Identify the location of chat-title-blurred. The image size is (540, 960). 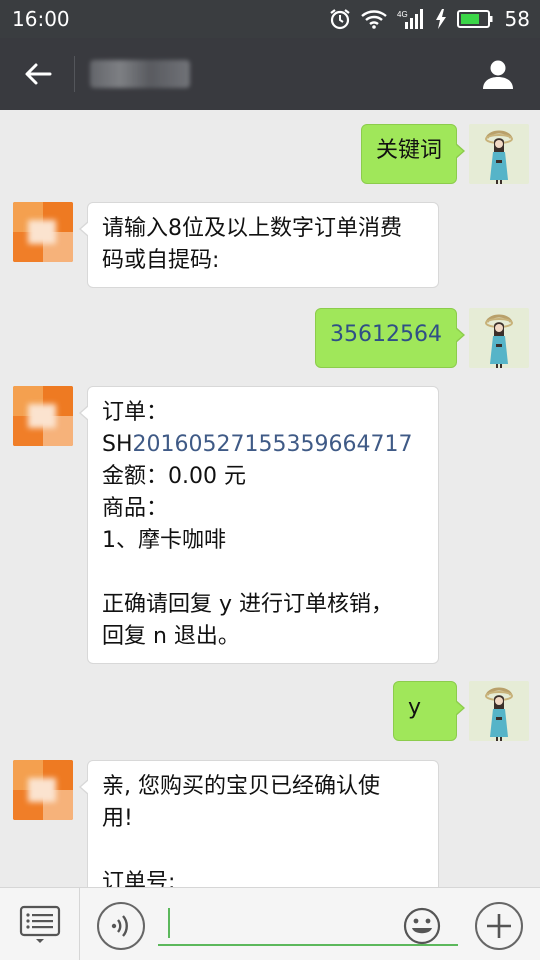
(140, 74).